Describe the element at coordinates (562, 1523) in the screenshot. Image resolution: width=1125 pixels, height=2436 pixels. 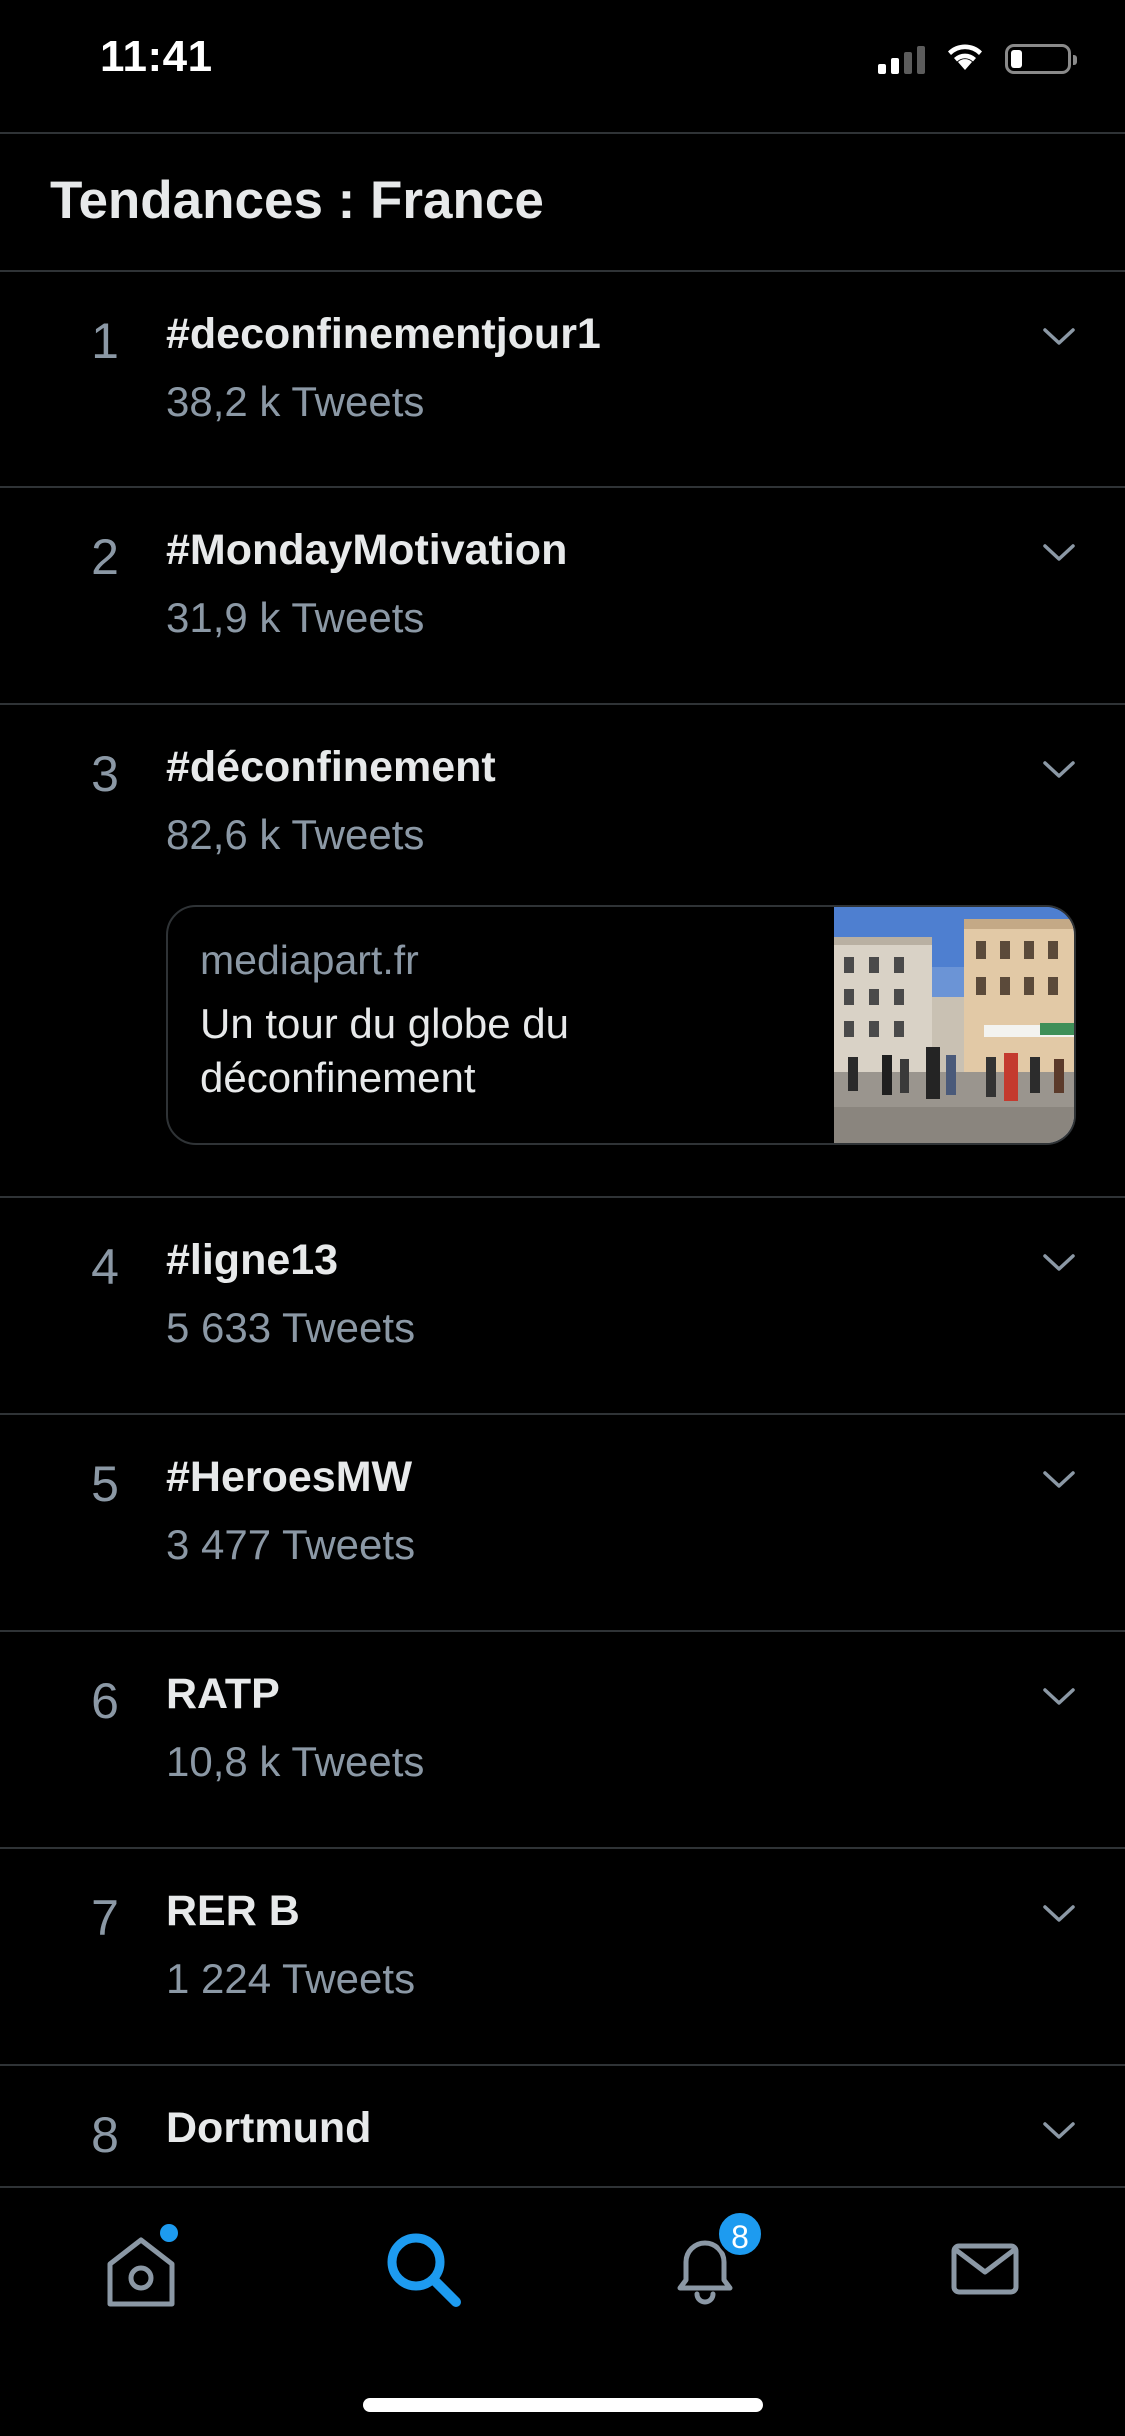
I see `trend-item: 5 #HeroesMW 3 477 Tweets` at that location.